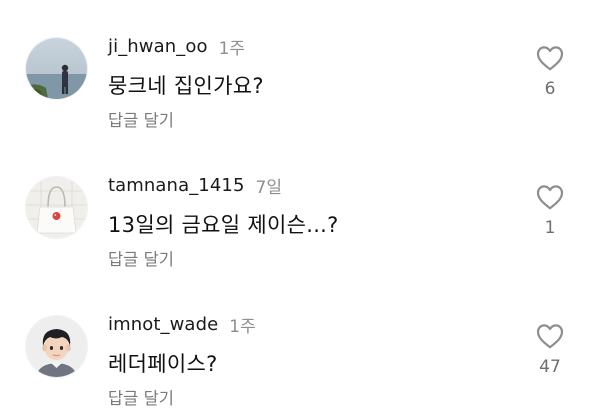 The image size is (600, 418). Describe the element at coordinates (158, 46) in the screenshot. I see `comment-username: ji_hwan_oo` at that location.